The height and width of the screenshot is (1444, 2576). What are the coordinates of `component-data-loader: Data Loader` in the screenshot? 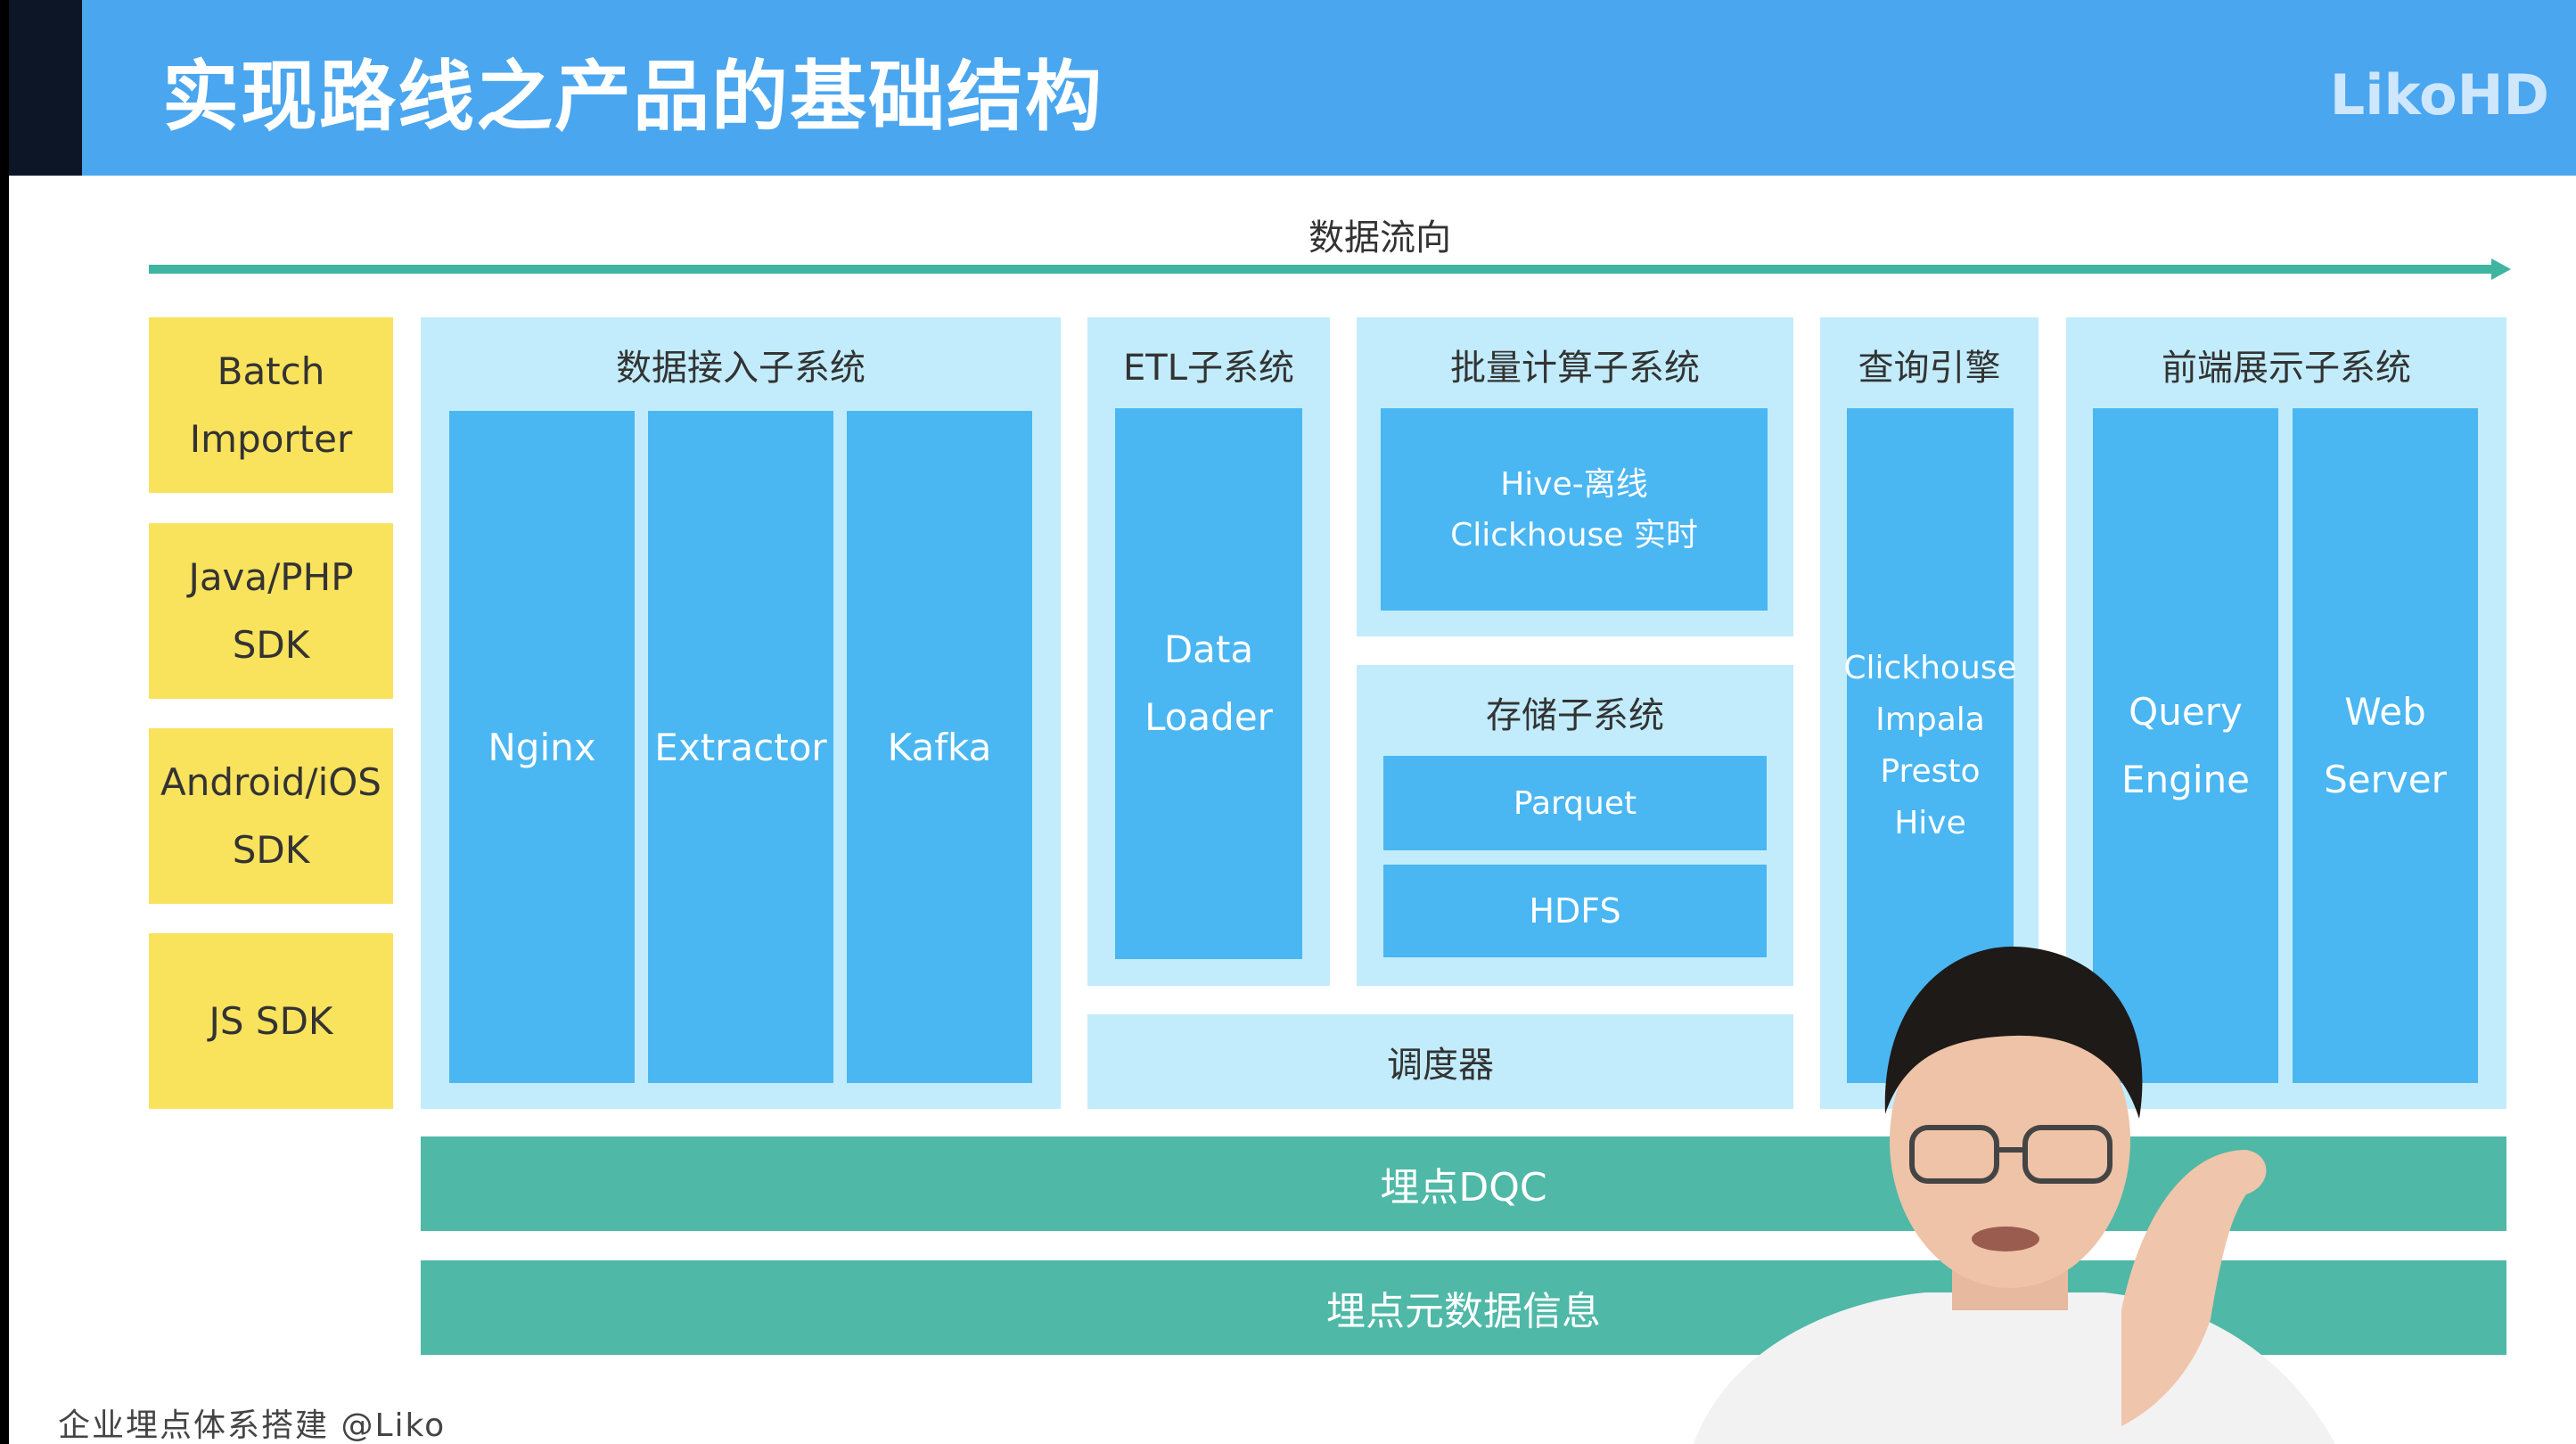 It's located at (1209, 683).